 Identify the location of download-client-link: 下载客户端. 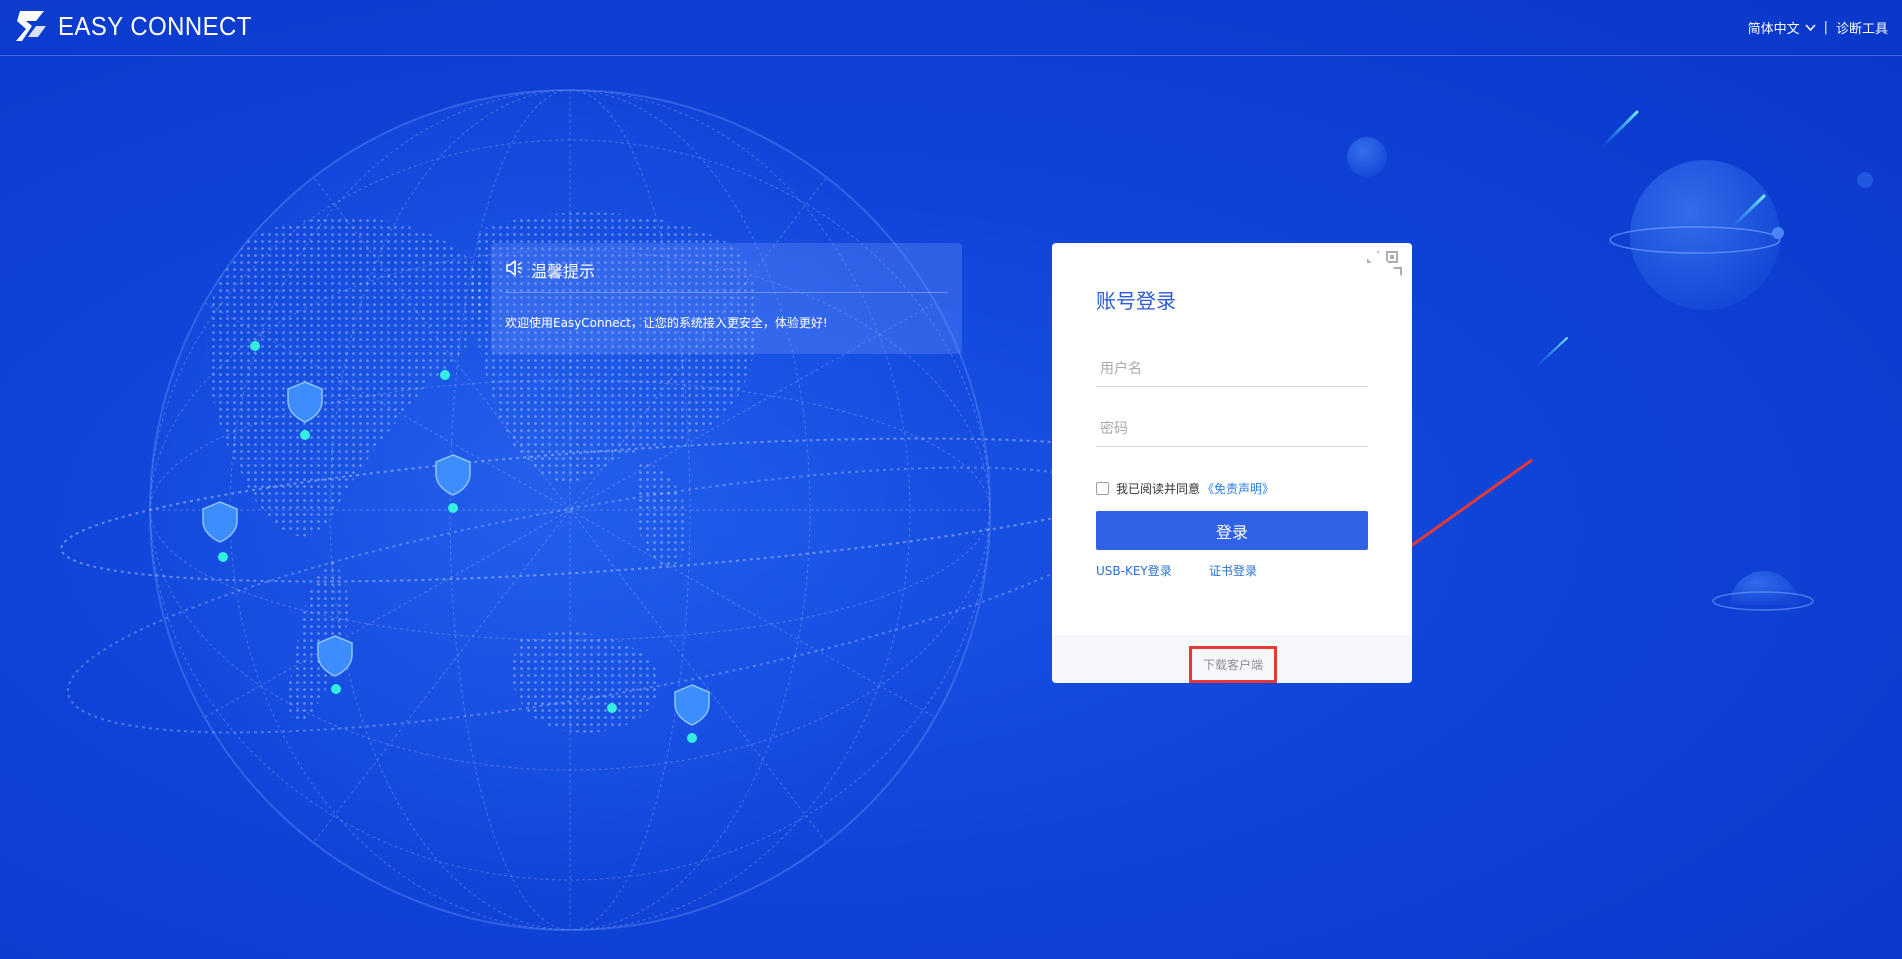
(1233, 664).